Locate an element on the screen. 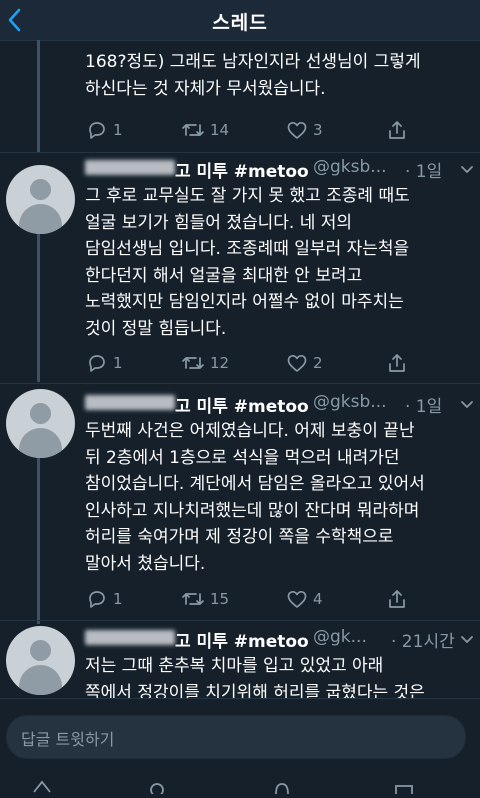 This screenshot has height=798, width=480. bottom-nav is located at coordinates (240, 786).